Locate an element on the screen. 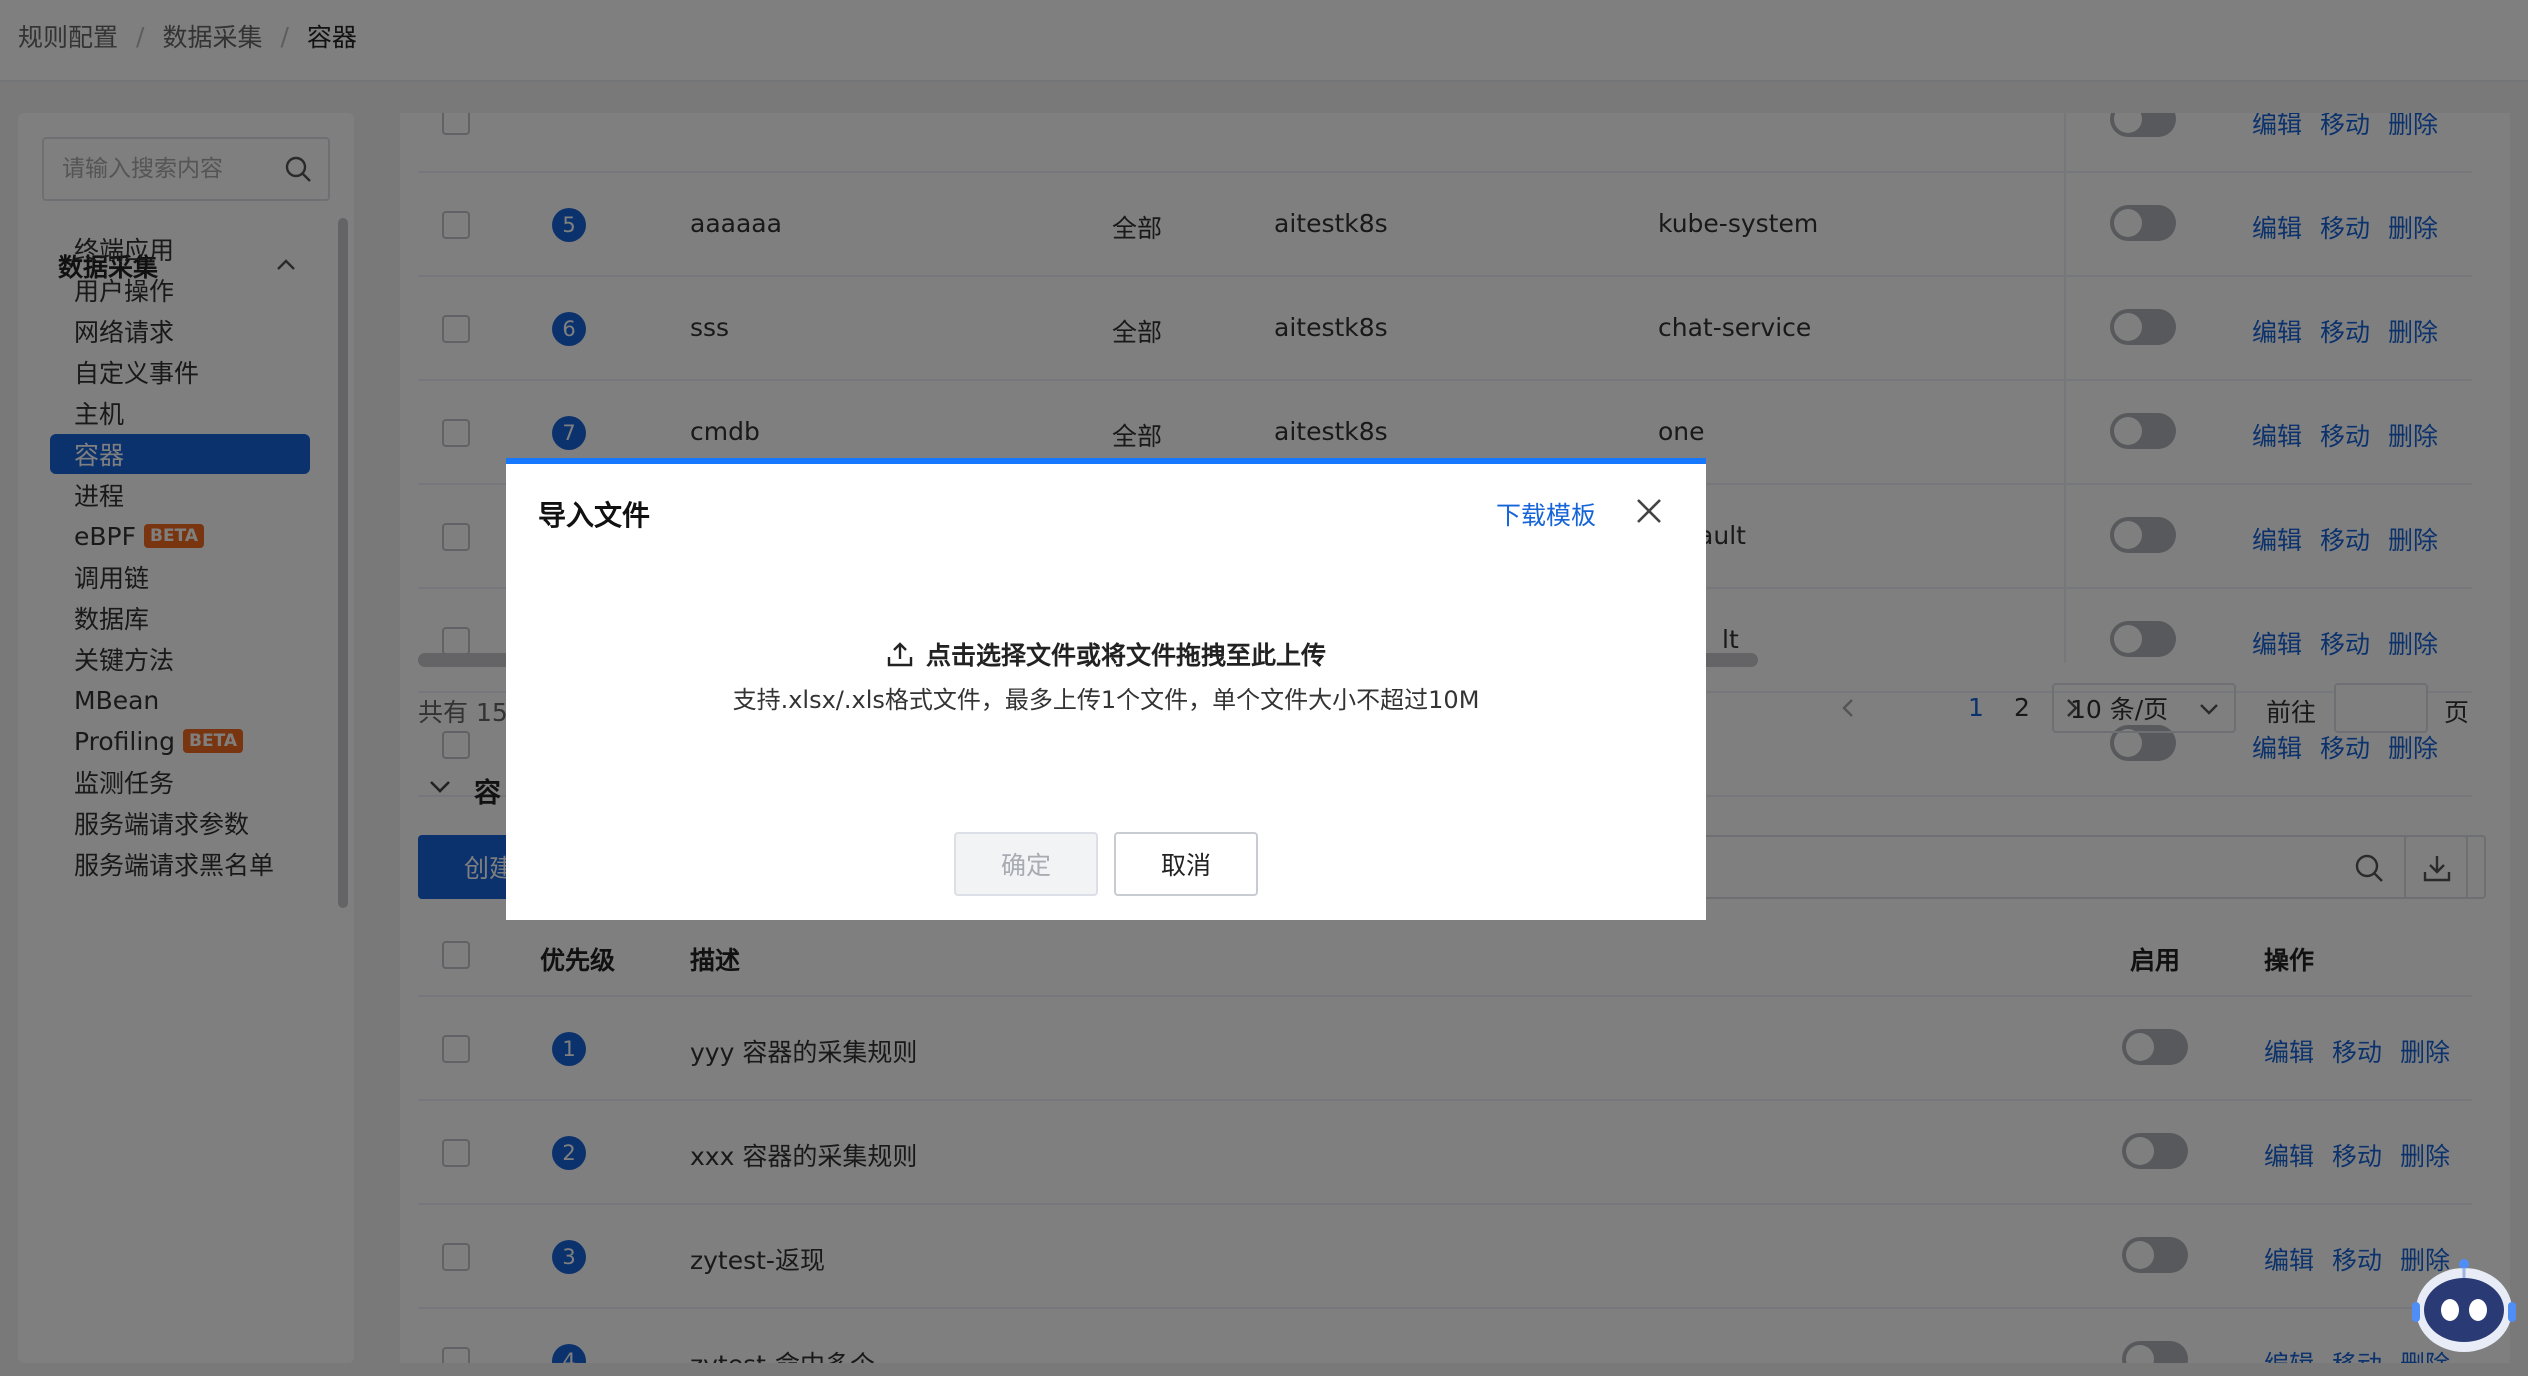 This screenshot has height=1376, width=2528. upload-text: 点击选择文件或将文件拖拽至此上传 is located at coordinates (1125, 655).